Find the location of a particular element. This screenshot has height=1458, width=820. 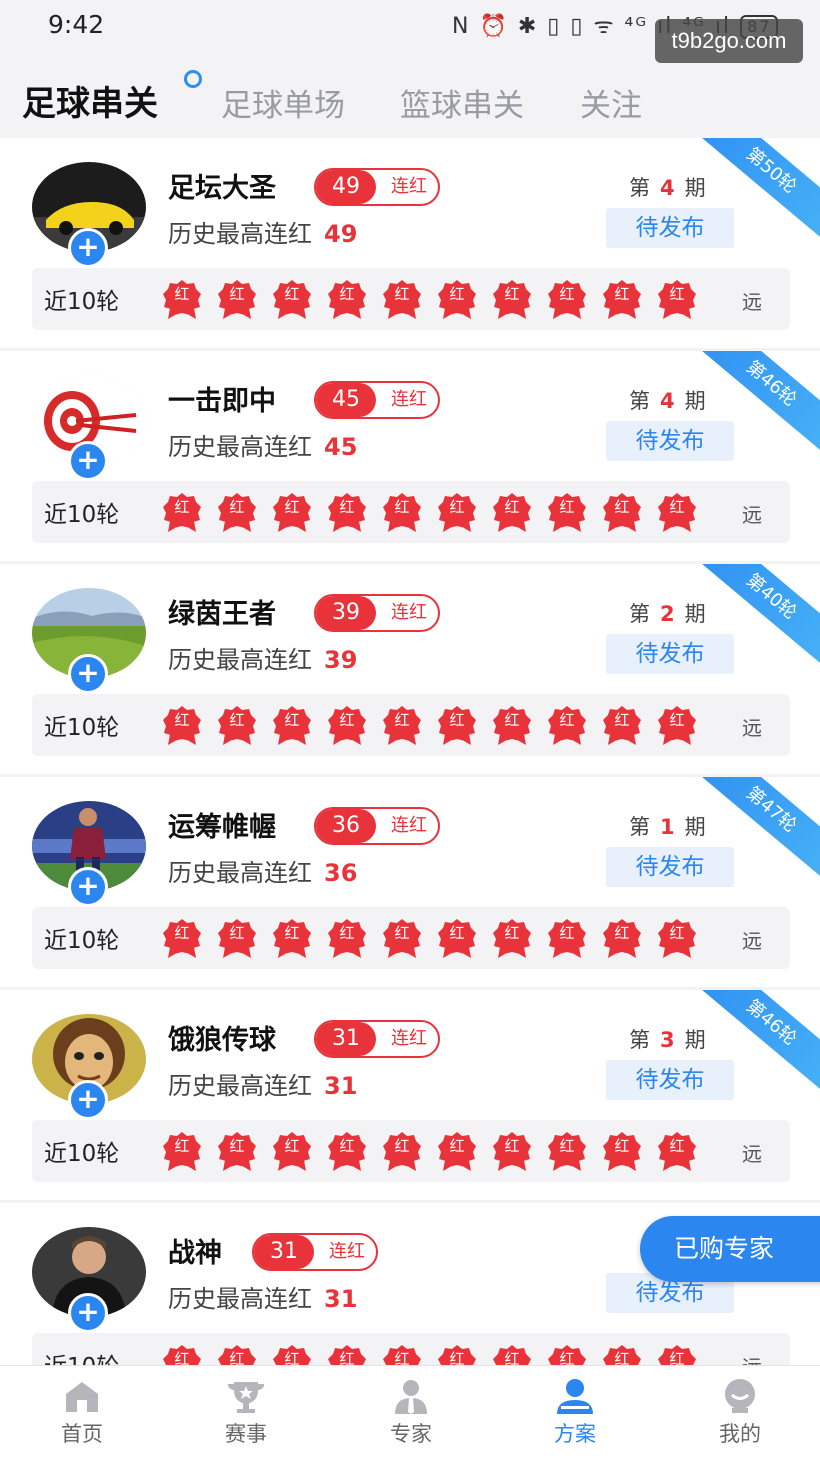

streak-count: 49 is located at coordinates (346, 187).